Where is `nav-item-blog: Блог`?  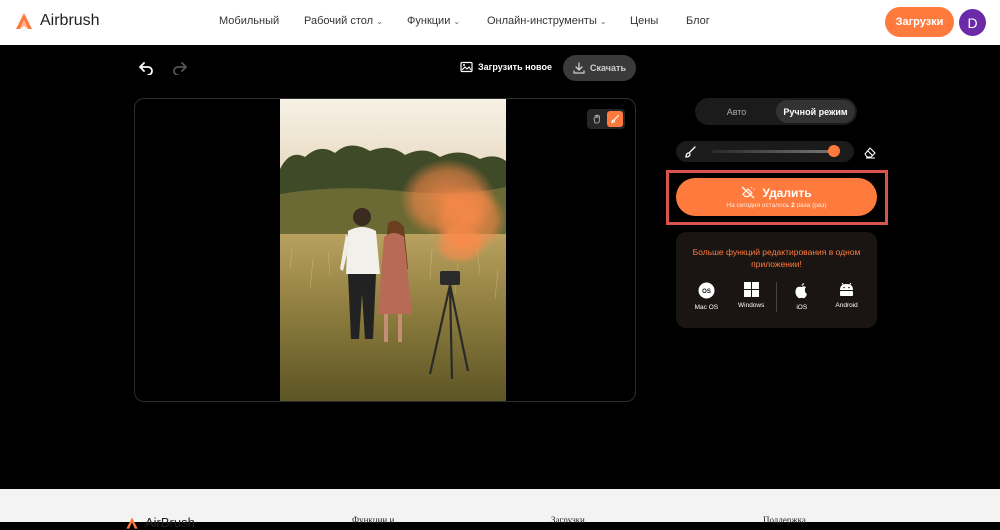 nav-item-blog: Блог is located at coordinates (698, 21).